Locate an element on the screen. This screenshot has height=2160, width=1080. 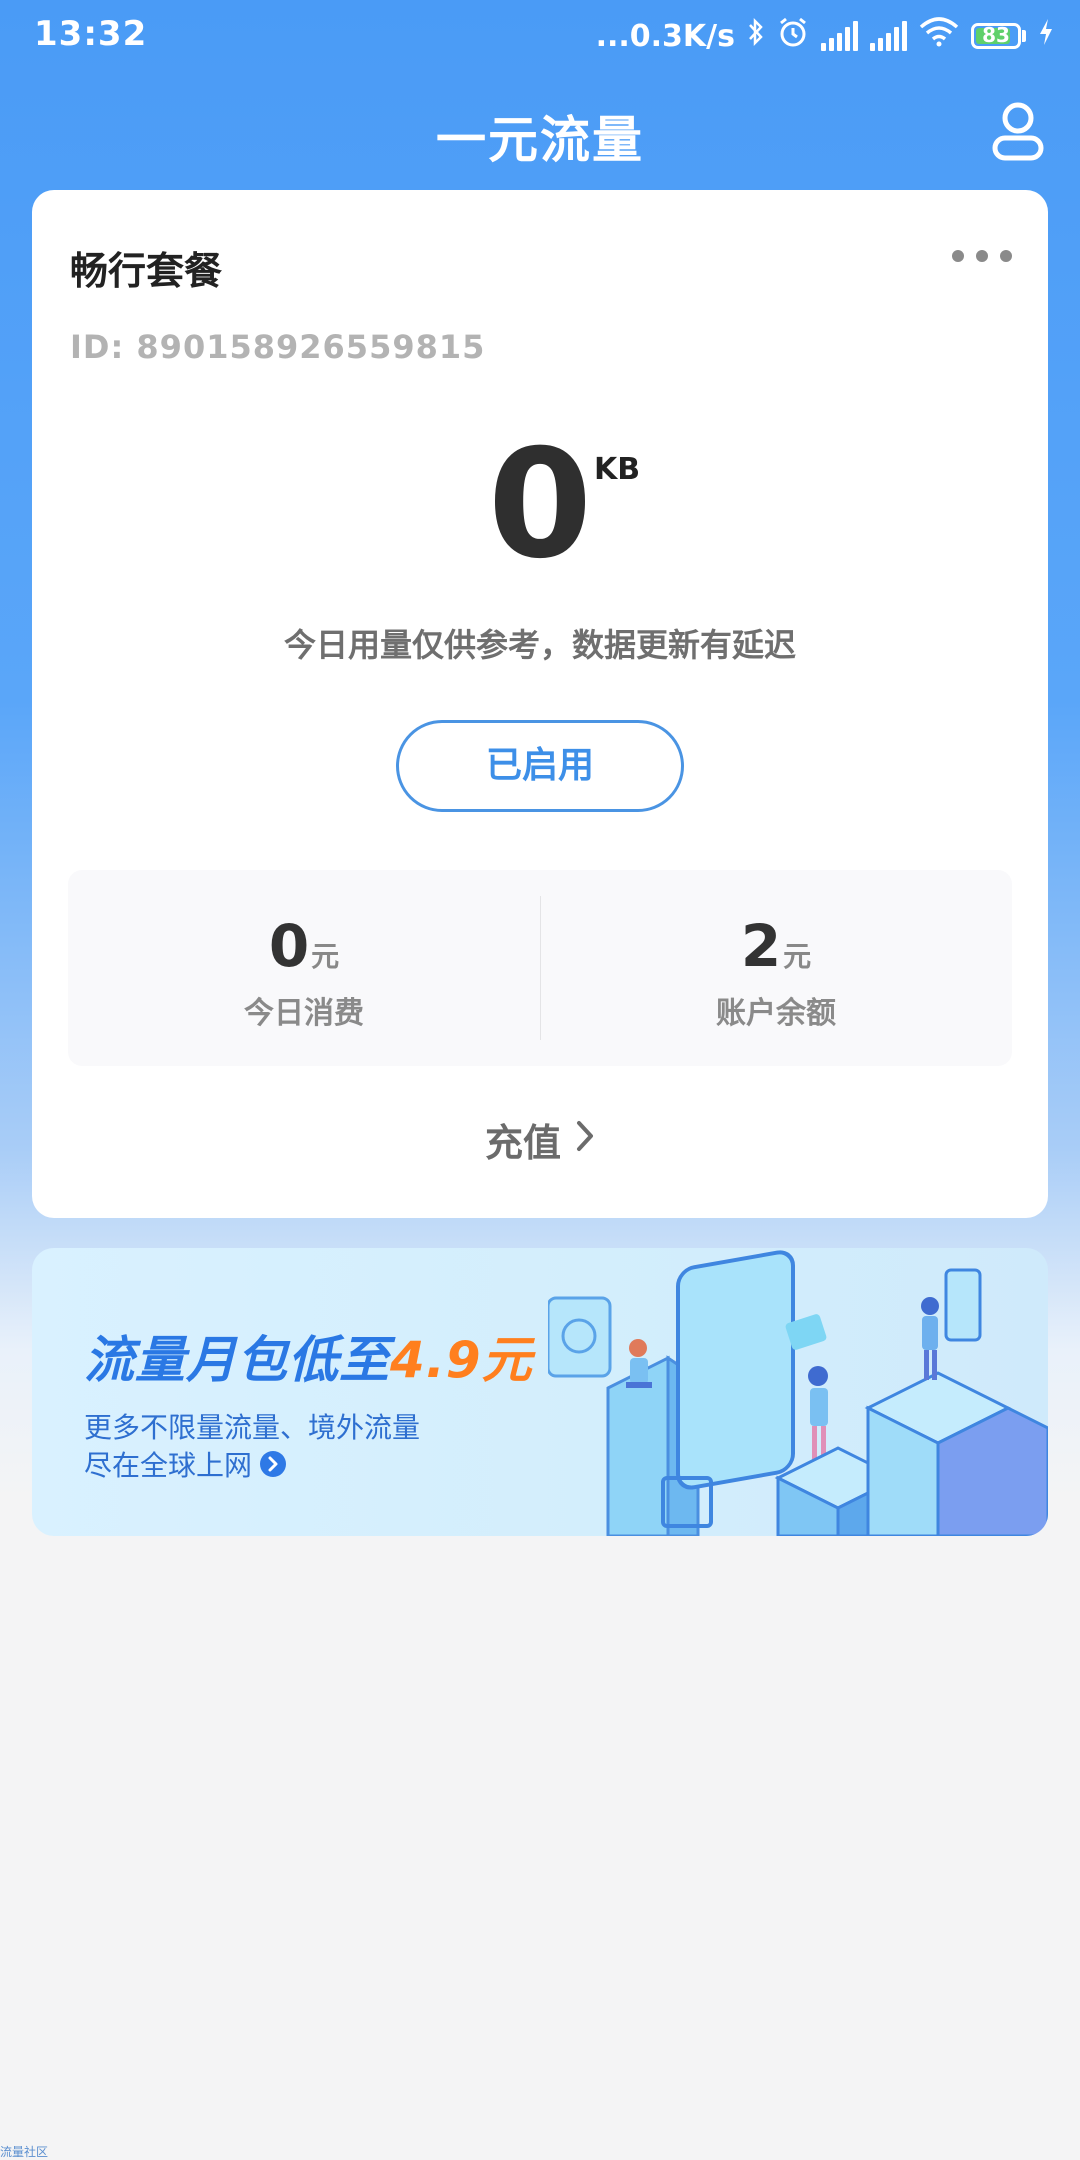
stat-label: 今日消费 is located at coordinates (304, 1013).